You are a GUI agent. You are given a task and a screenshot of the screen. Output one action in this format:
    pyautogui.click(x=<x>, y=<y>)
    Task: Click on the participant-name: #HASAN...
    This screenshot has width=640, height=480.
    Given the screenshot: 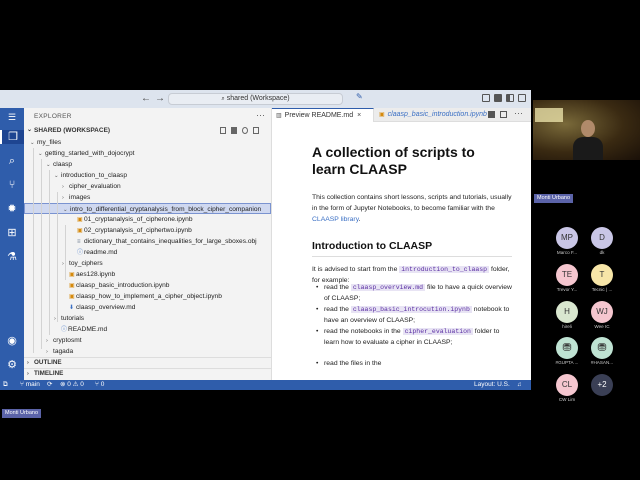 What is the action you would take?
    pyautogui.click(x=602, y=362)
    